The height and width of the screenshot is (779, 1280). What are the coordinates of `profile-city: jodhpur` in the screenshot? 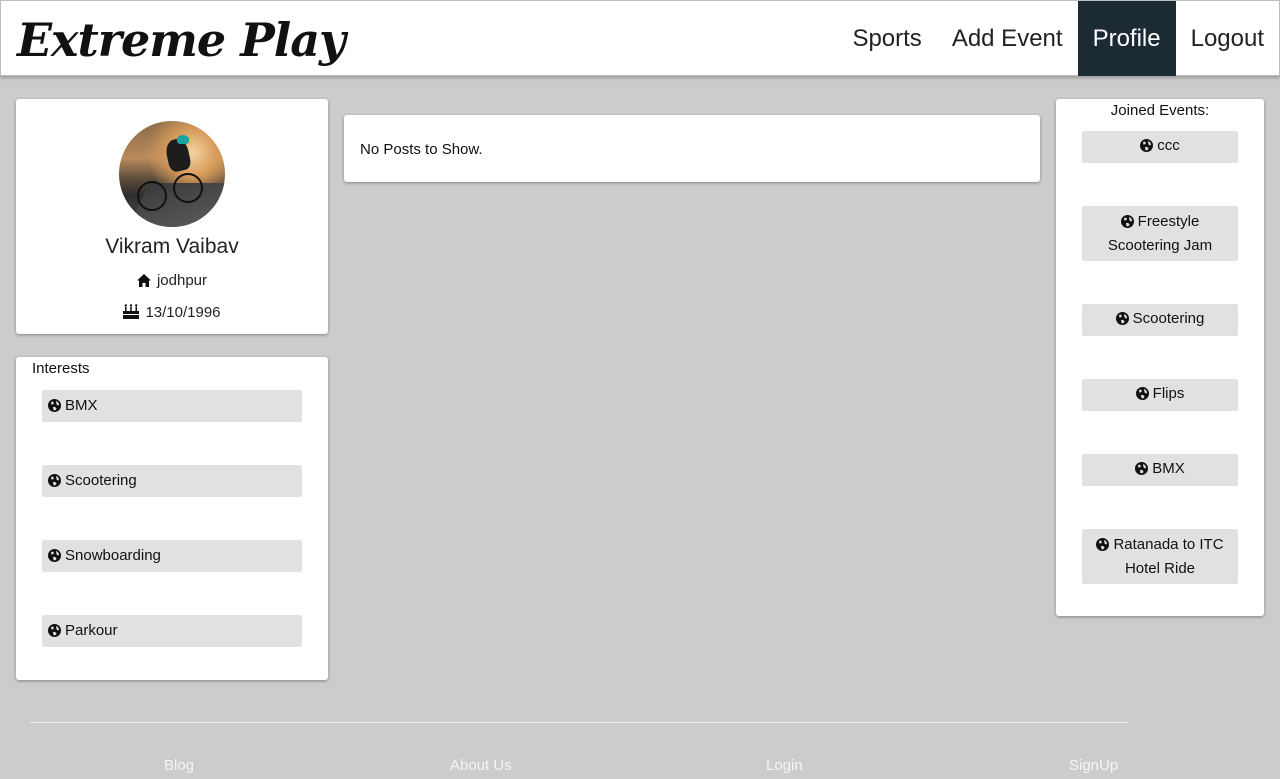 It's located at (172, 281).